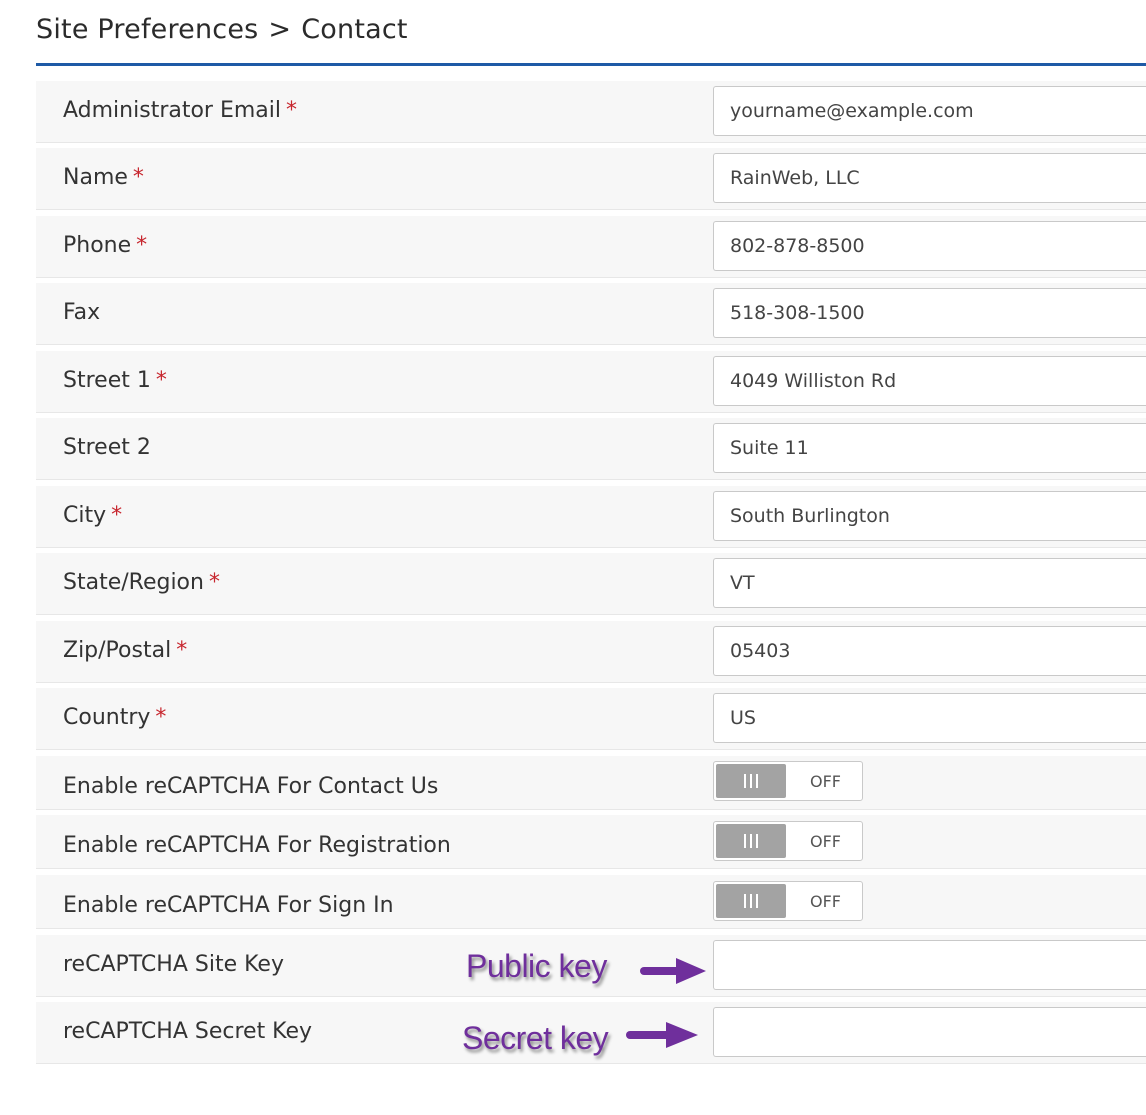 The height and width of the screenshot is (1115, 1146). I want to click on field-label: Name *, so click(103, 177).